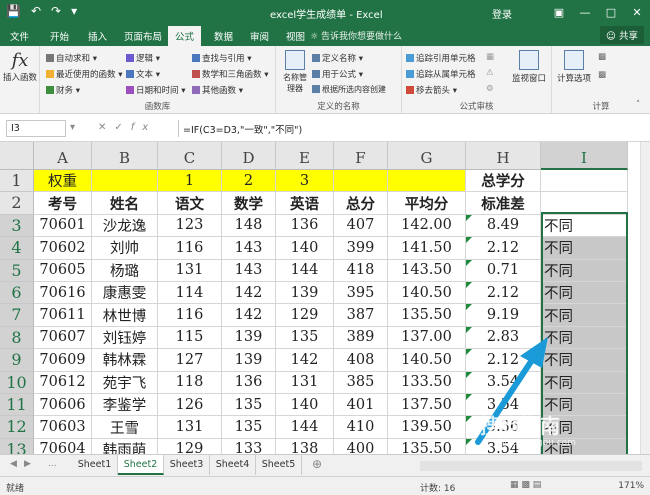  I want to click on calculation-options-button: 计算选项, so click(574, 67).